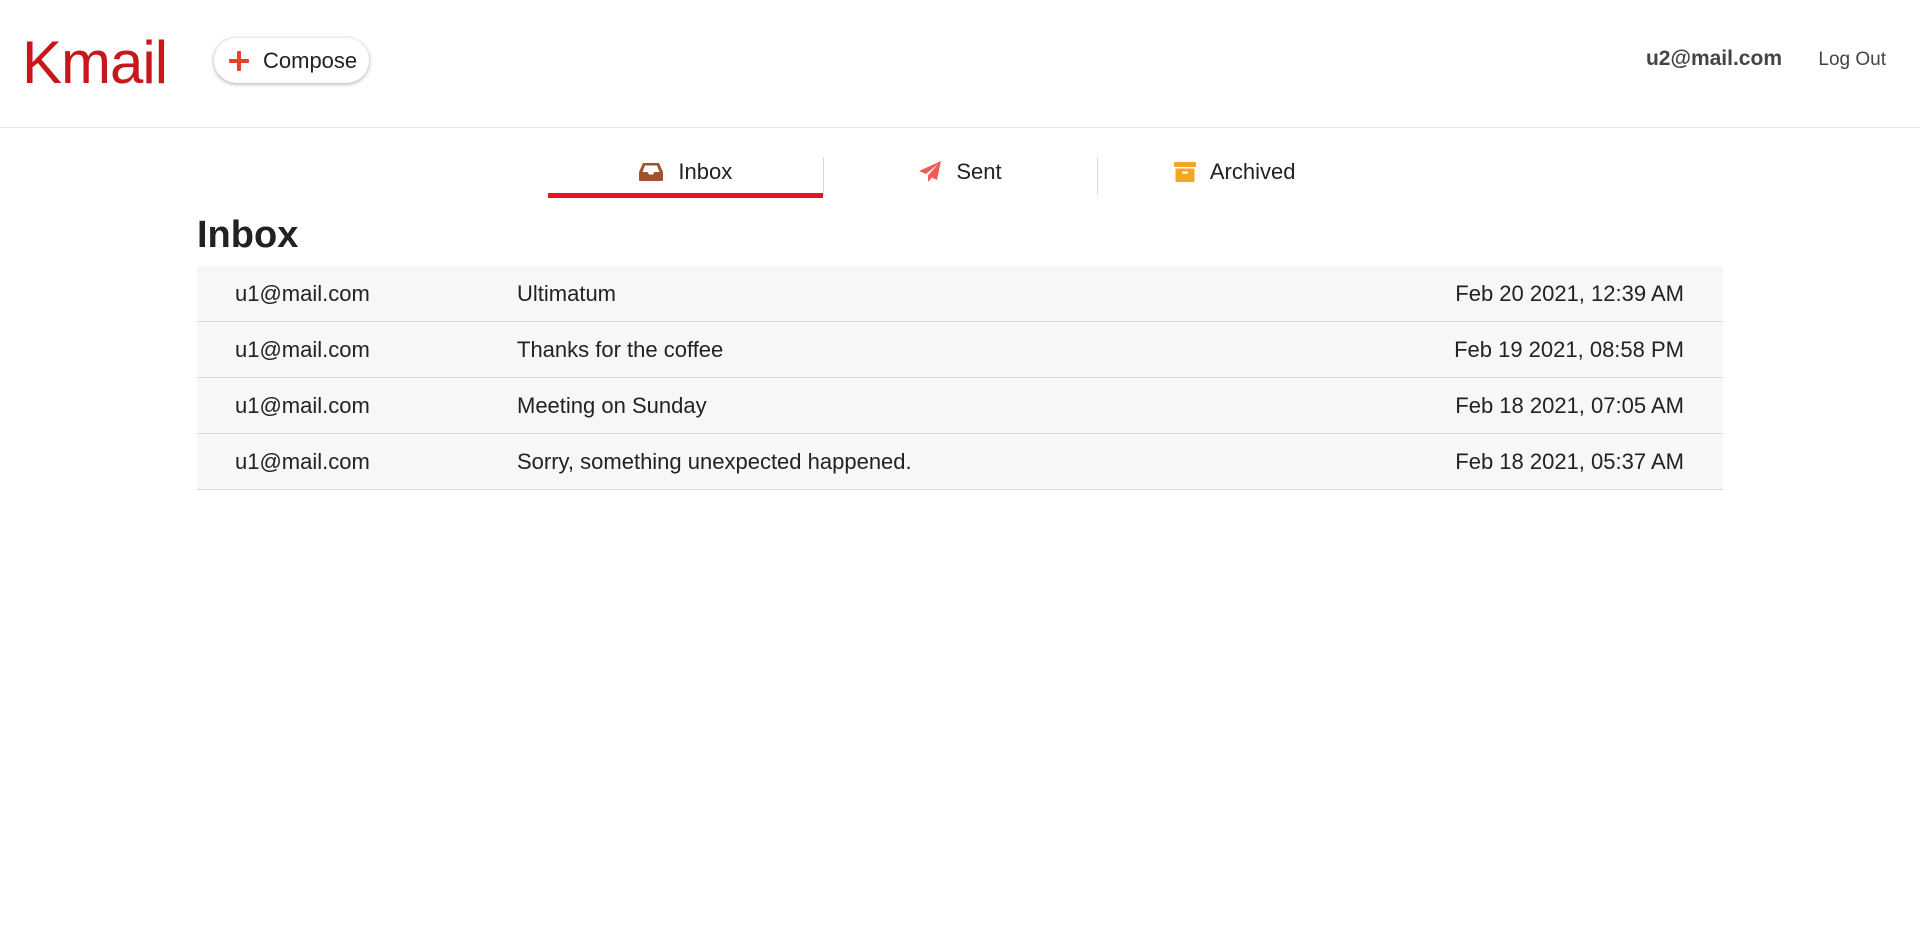 This screenshot has height=927, width=1920. I want to click on email-subject: Meeting on Sunday, so click(612, 405).